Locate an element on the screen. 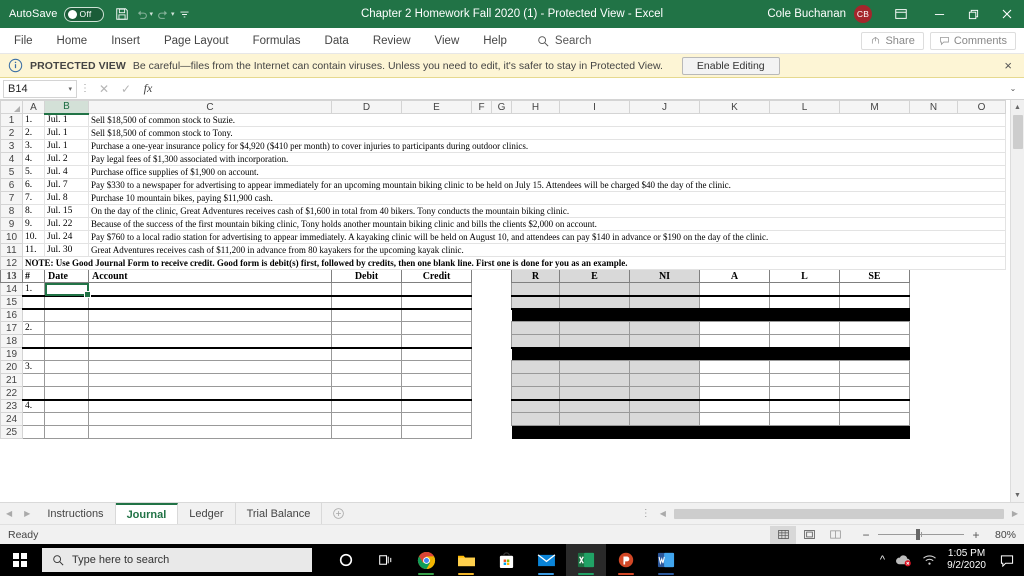 The image size is (1024, 576). tab-file: File is located at coordinates (22, 41).